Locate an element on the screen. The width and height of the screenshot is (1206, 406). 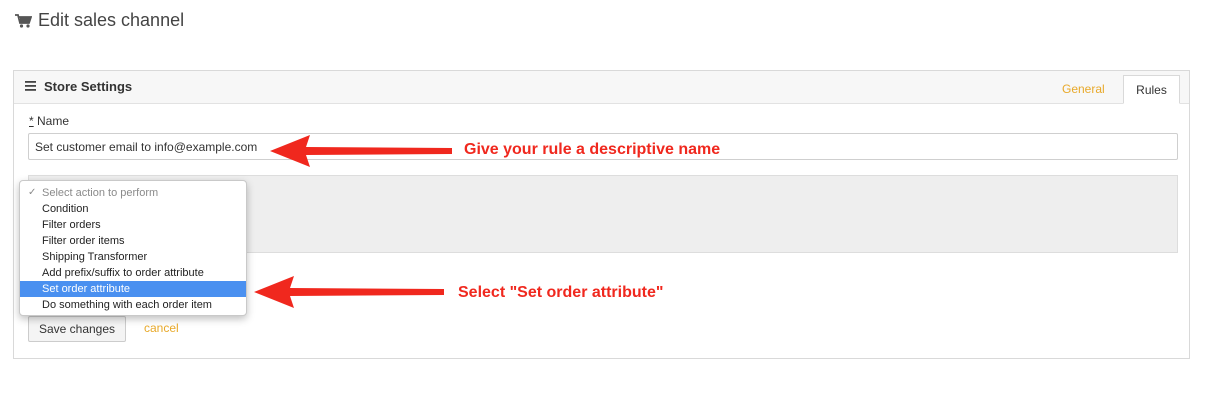
checkmark-icon: ✓ is located at coordinates (32, 192).